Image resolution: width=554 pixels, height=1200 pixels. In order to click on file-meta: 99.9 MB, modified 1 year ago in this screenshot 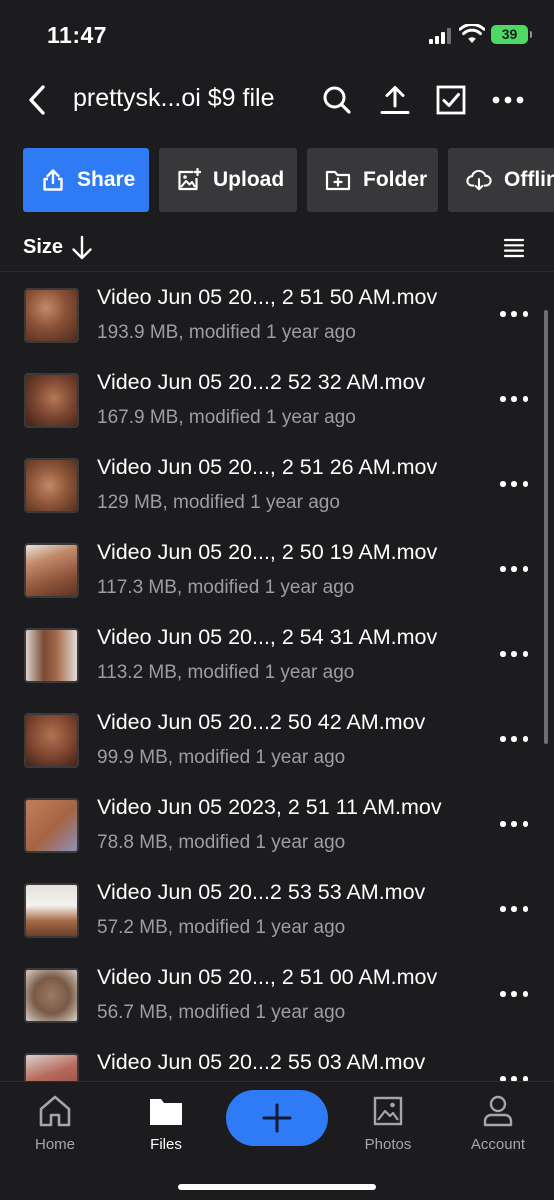, I will do `click(221, 757)`.